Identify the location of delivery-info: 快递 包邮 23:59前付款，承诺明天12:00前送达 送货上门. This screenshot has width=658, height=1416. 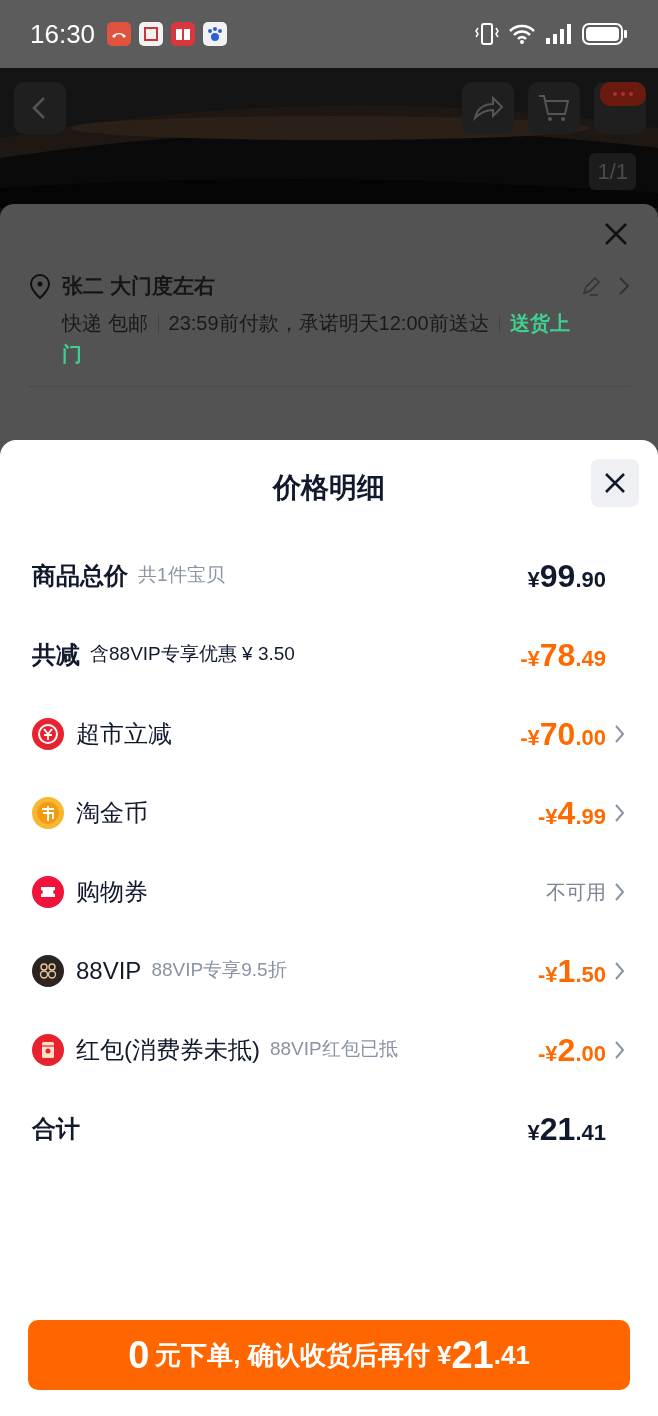
(316, 338).